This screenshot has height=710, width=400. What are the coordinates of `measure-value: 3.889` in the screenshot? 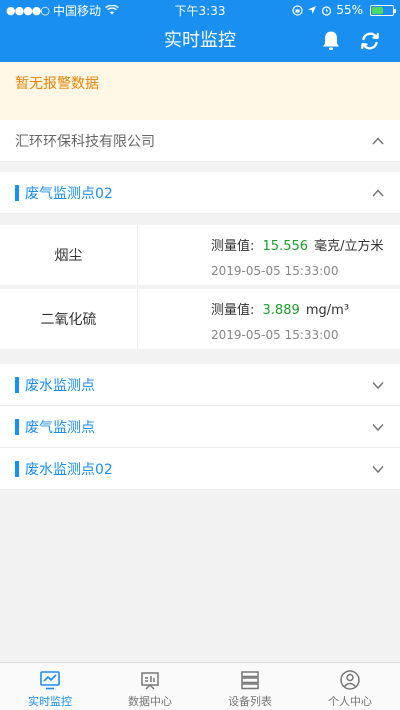 It's located at (281, 310).